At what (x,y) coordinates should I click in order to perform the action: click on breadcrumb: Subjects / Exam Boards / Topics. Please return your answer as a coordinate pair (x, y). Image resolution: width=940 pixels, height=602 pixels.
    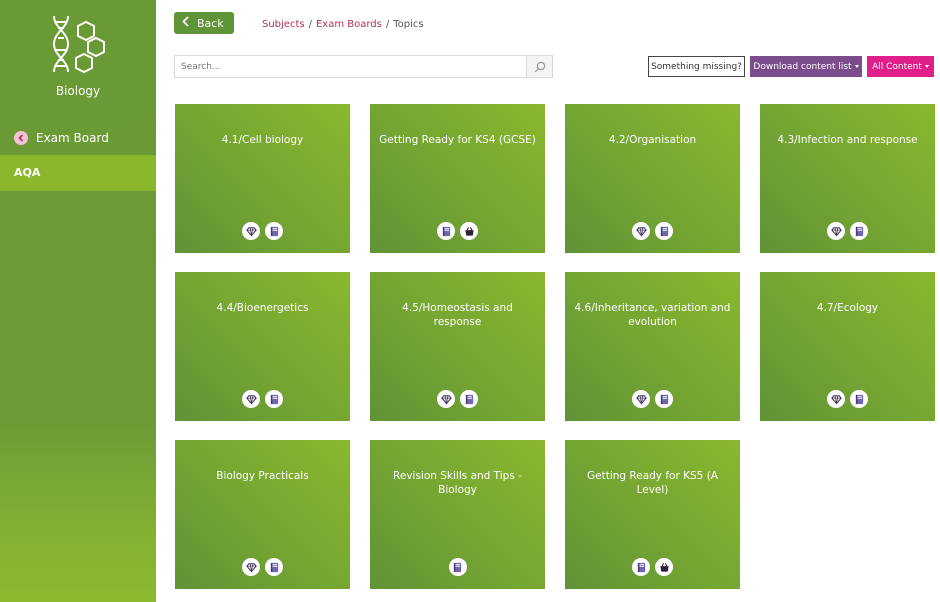
    Looking at the image, I should click on (343, 24).